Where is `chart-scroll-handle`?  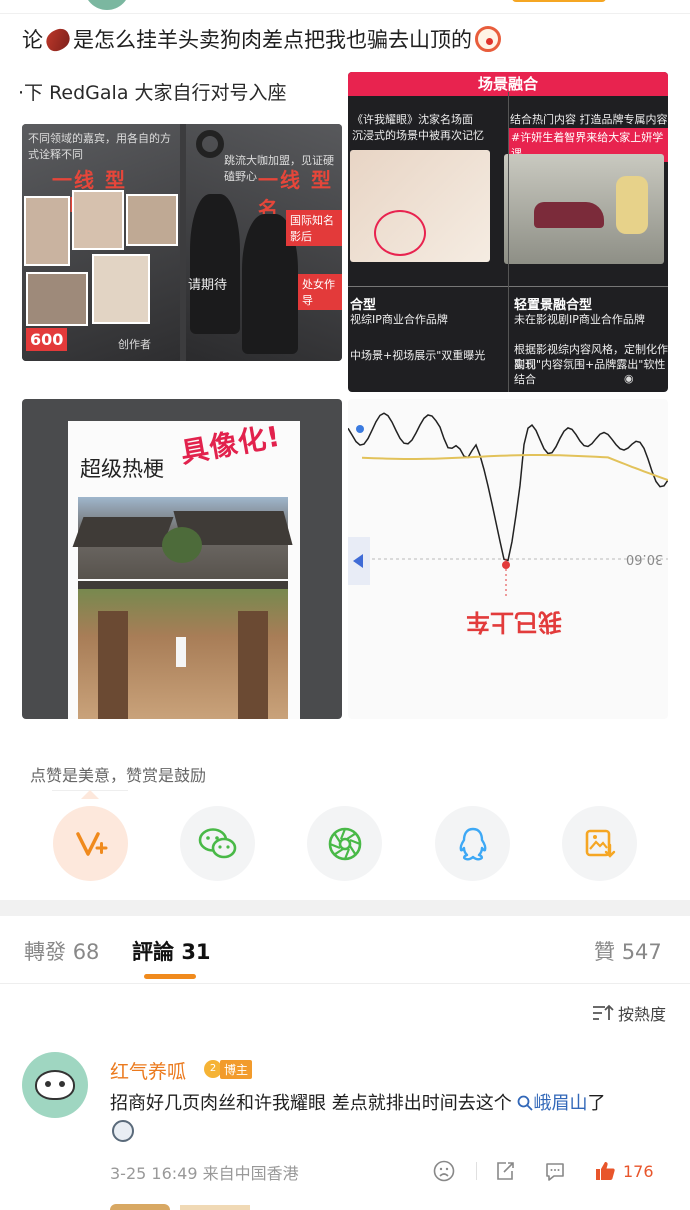 chart-scroll-handle is located at coordinates (359, 561).